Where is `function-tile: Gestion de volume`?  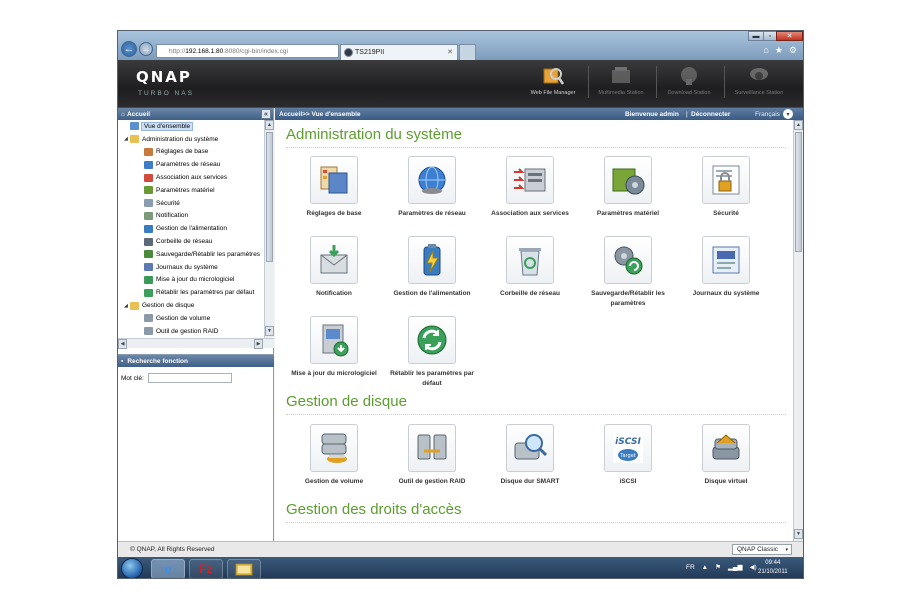 function-tile: Gestion de volume is located at coordinates (334, 463).